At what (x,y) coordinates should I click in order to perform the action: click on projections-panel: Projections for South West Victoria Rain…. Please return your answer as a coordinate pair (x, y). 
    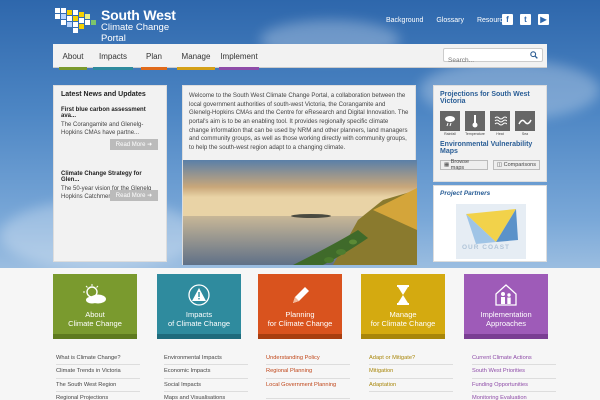
    Looking at the image, I should click on (490, 133).